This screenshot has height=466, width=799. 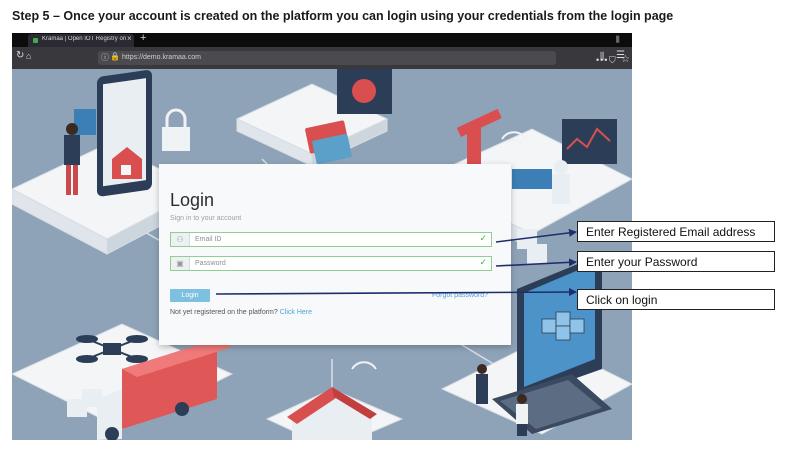 What do you see at coordinates (676, 231) in the screenshot?
I see `callout-email: Enter Registered Email address` at bounding box center [676, 231].